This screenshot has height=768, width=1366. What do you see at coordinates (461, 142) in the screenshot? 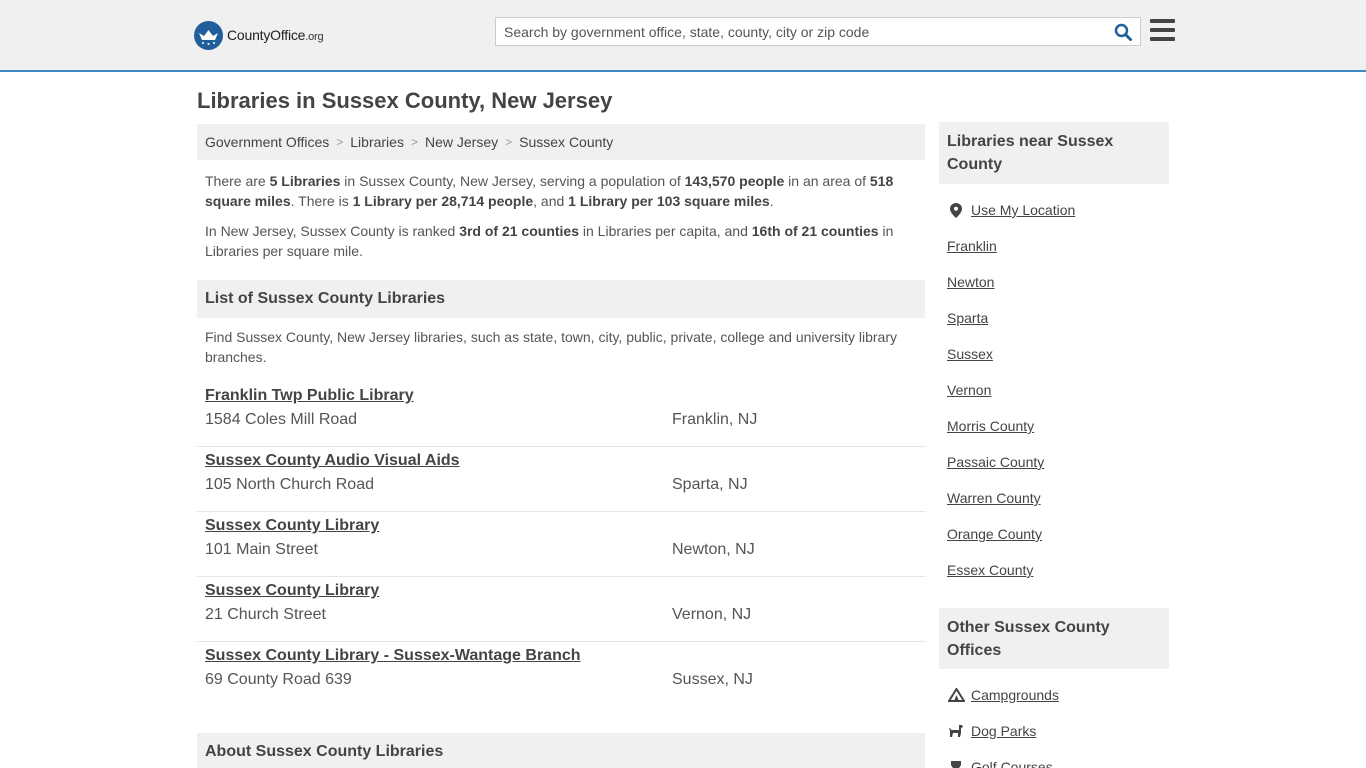
I see `breadcrumb-item: New Jersey` at bounding box center [461, 142].